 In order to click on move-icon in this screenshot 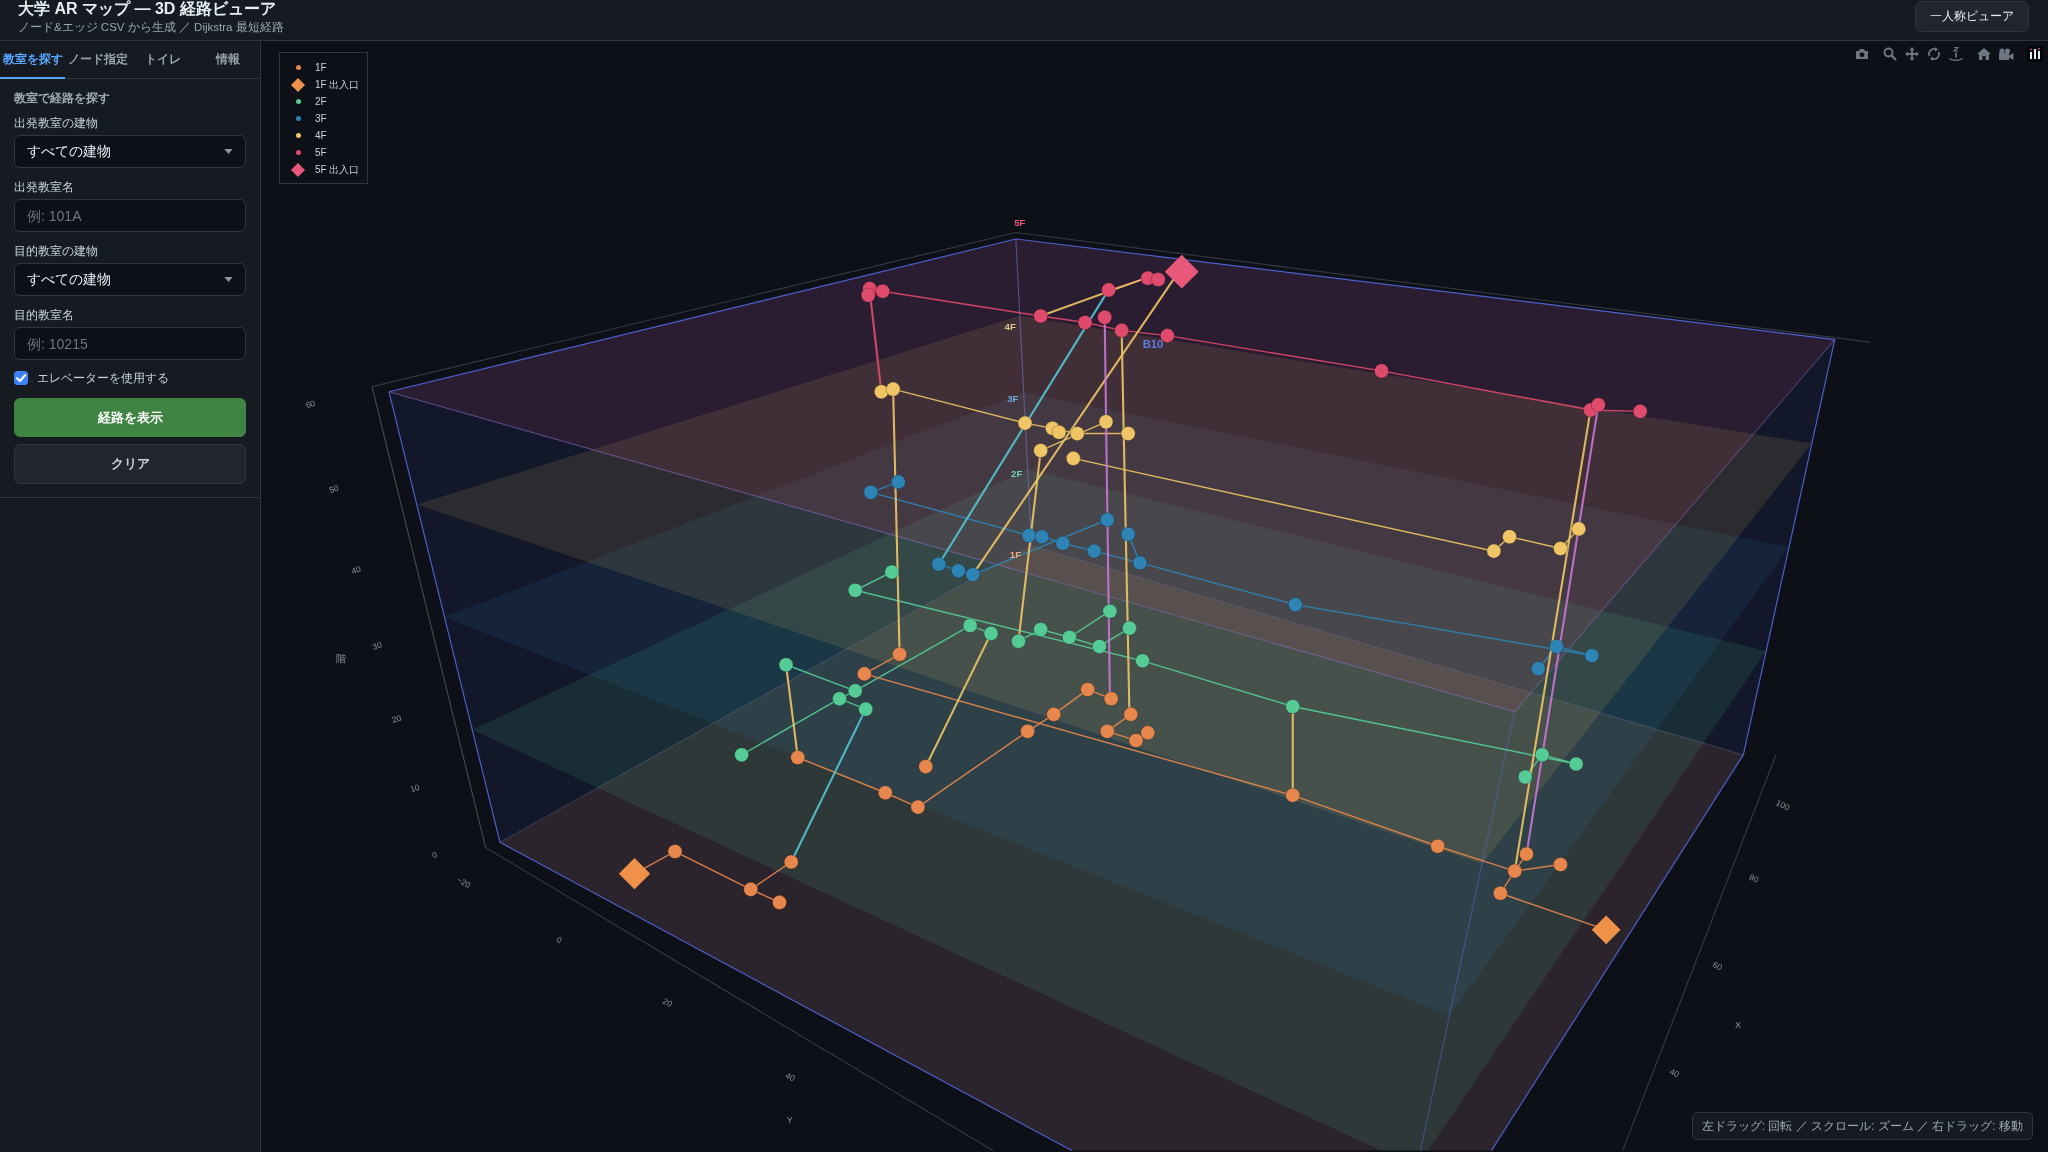, I will do `click(1912, 54)`.